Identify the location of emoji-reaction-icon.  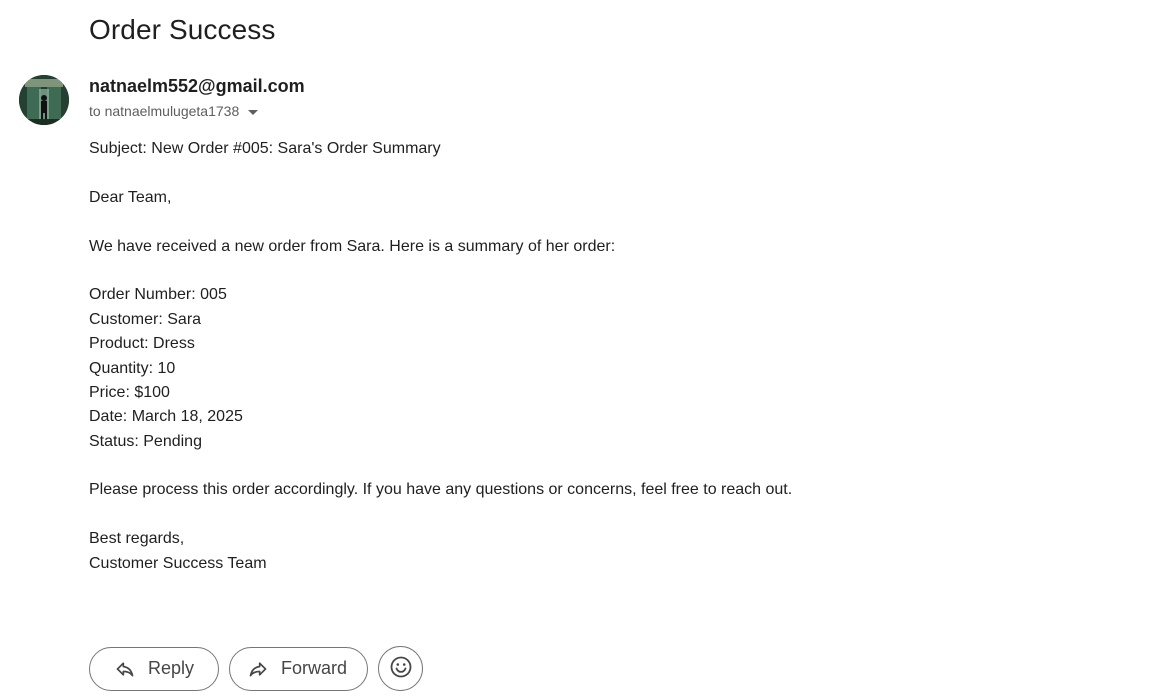
(401, 668).